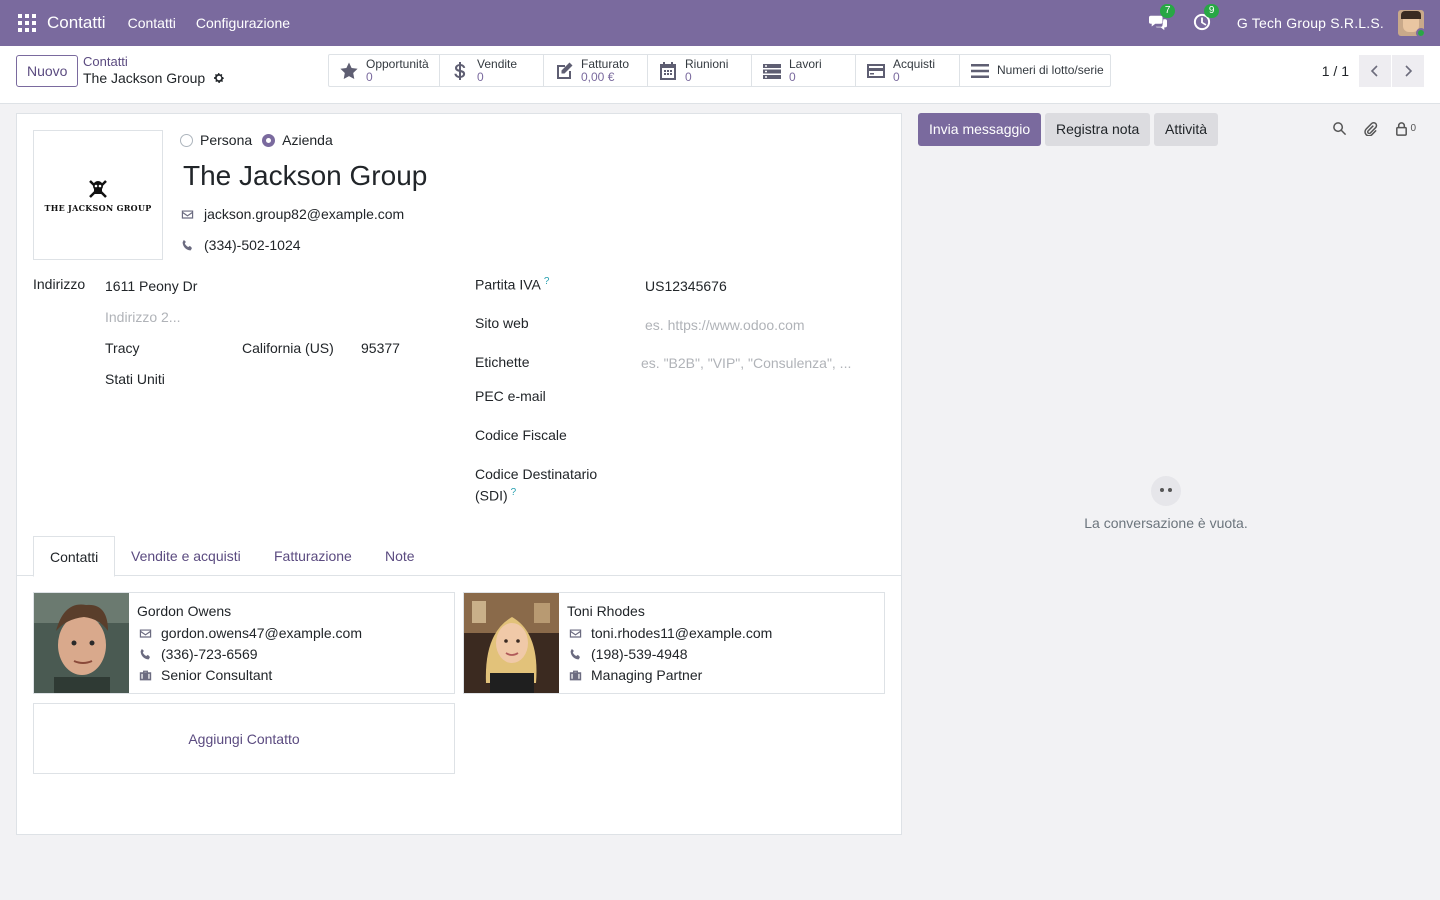  I want to click on company-logo: THE JACKSON GROUP, so click(98, 195).